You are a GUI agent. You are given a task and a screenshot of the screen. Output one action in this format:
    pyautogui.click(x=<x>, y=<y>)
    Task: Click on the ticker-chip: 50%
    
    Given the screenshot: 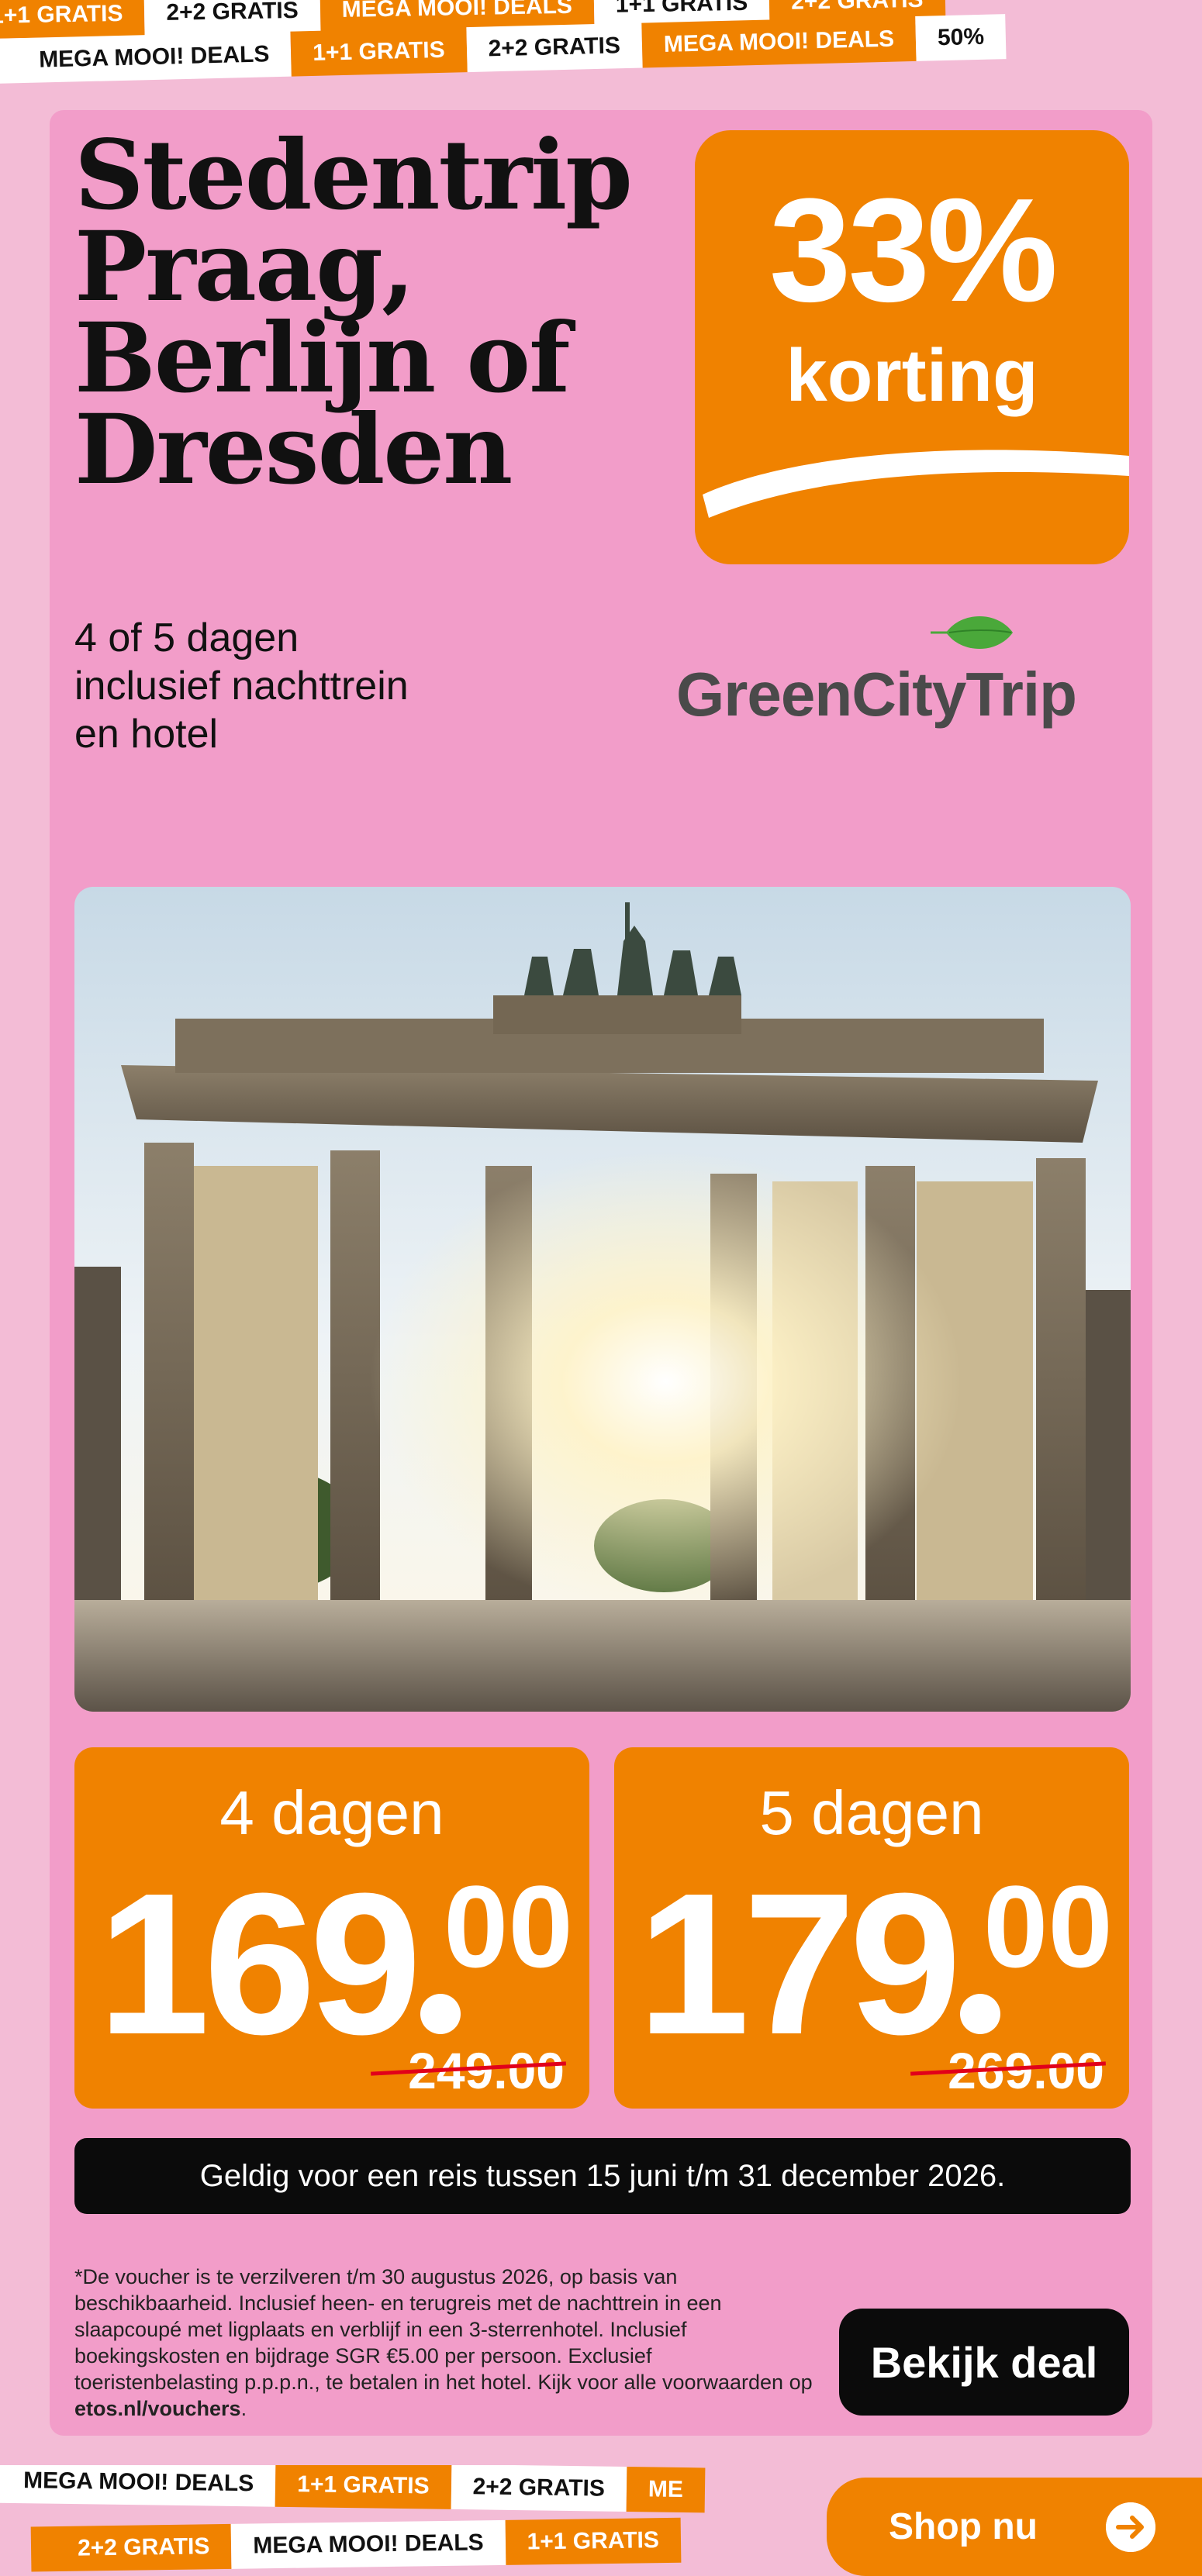 What is the action you would take?
    pyautogui.click(x=961, y=37)
    